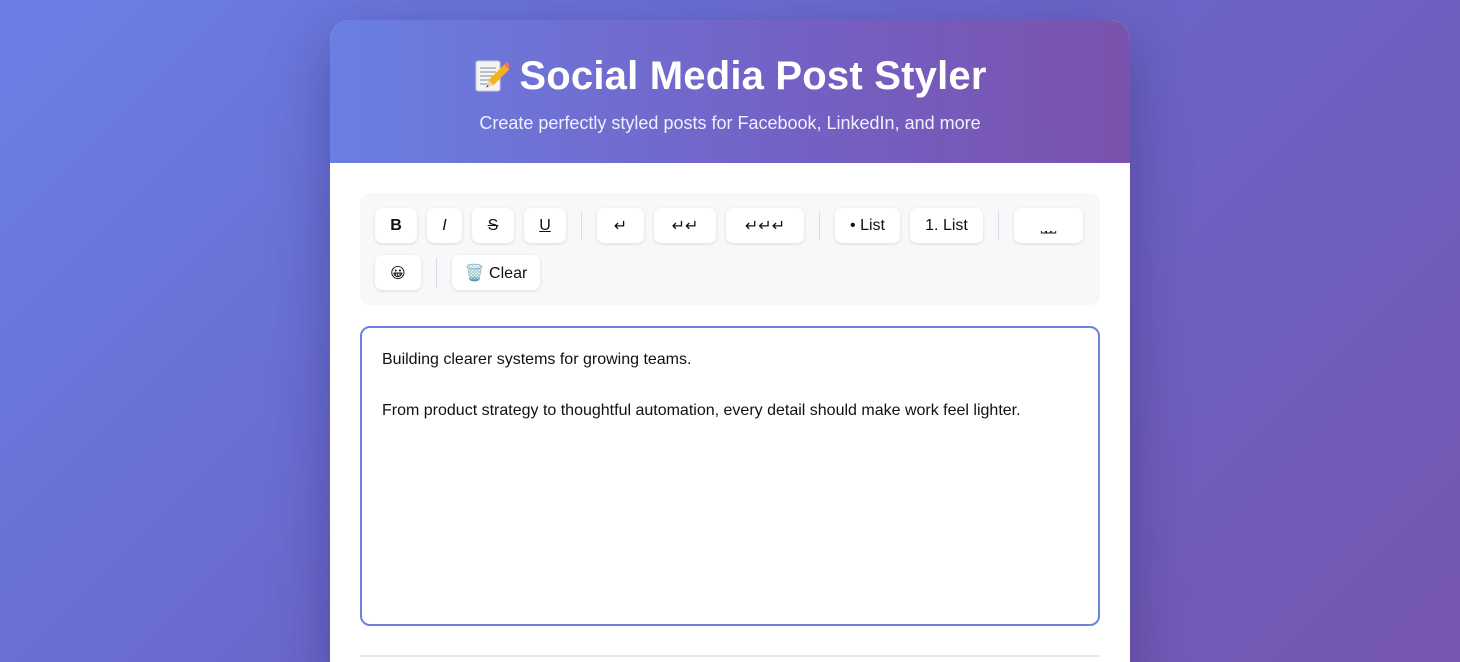 The height and width of the screenshot is (662, 1460). What do you see at coordinates (730, 656) in the screenshot?
I see `section-divider` at bounding box center [730, 656].